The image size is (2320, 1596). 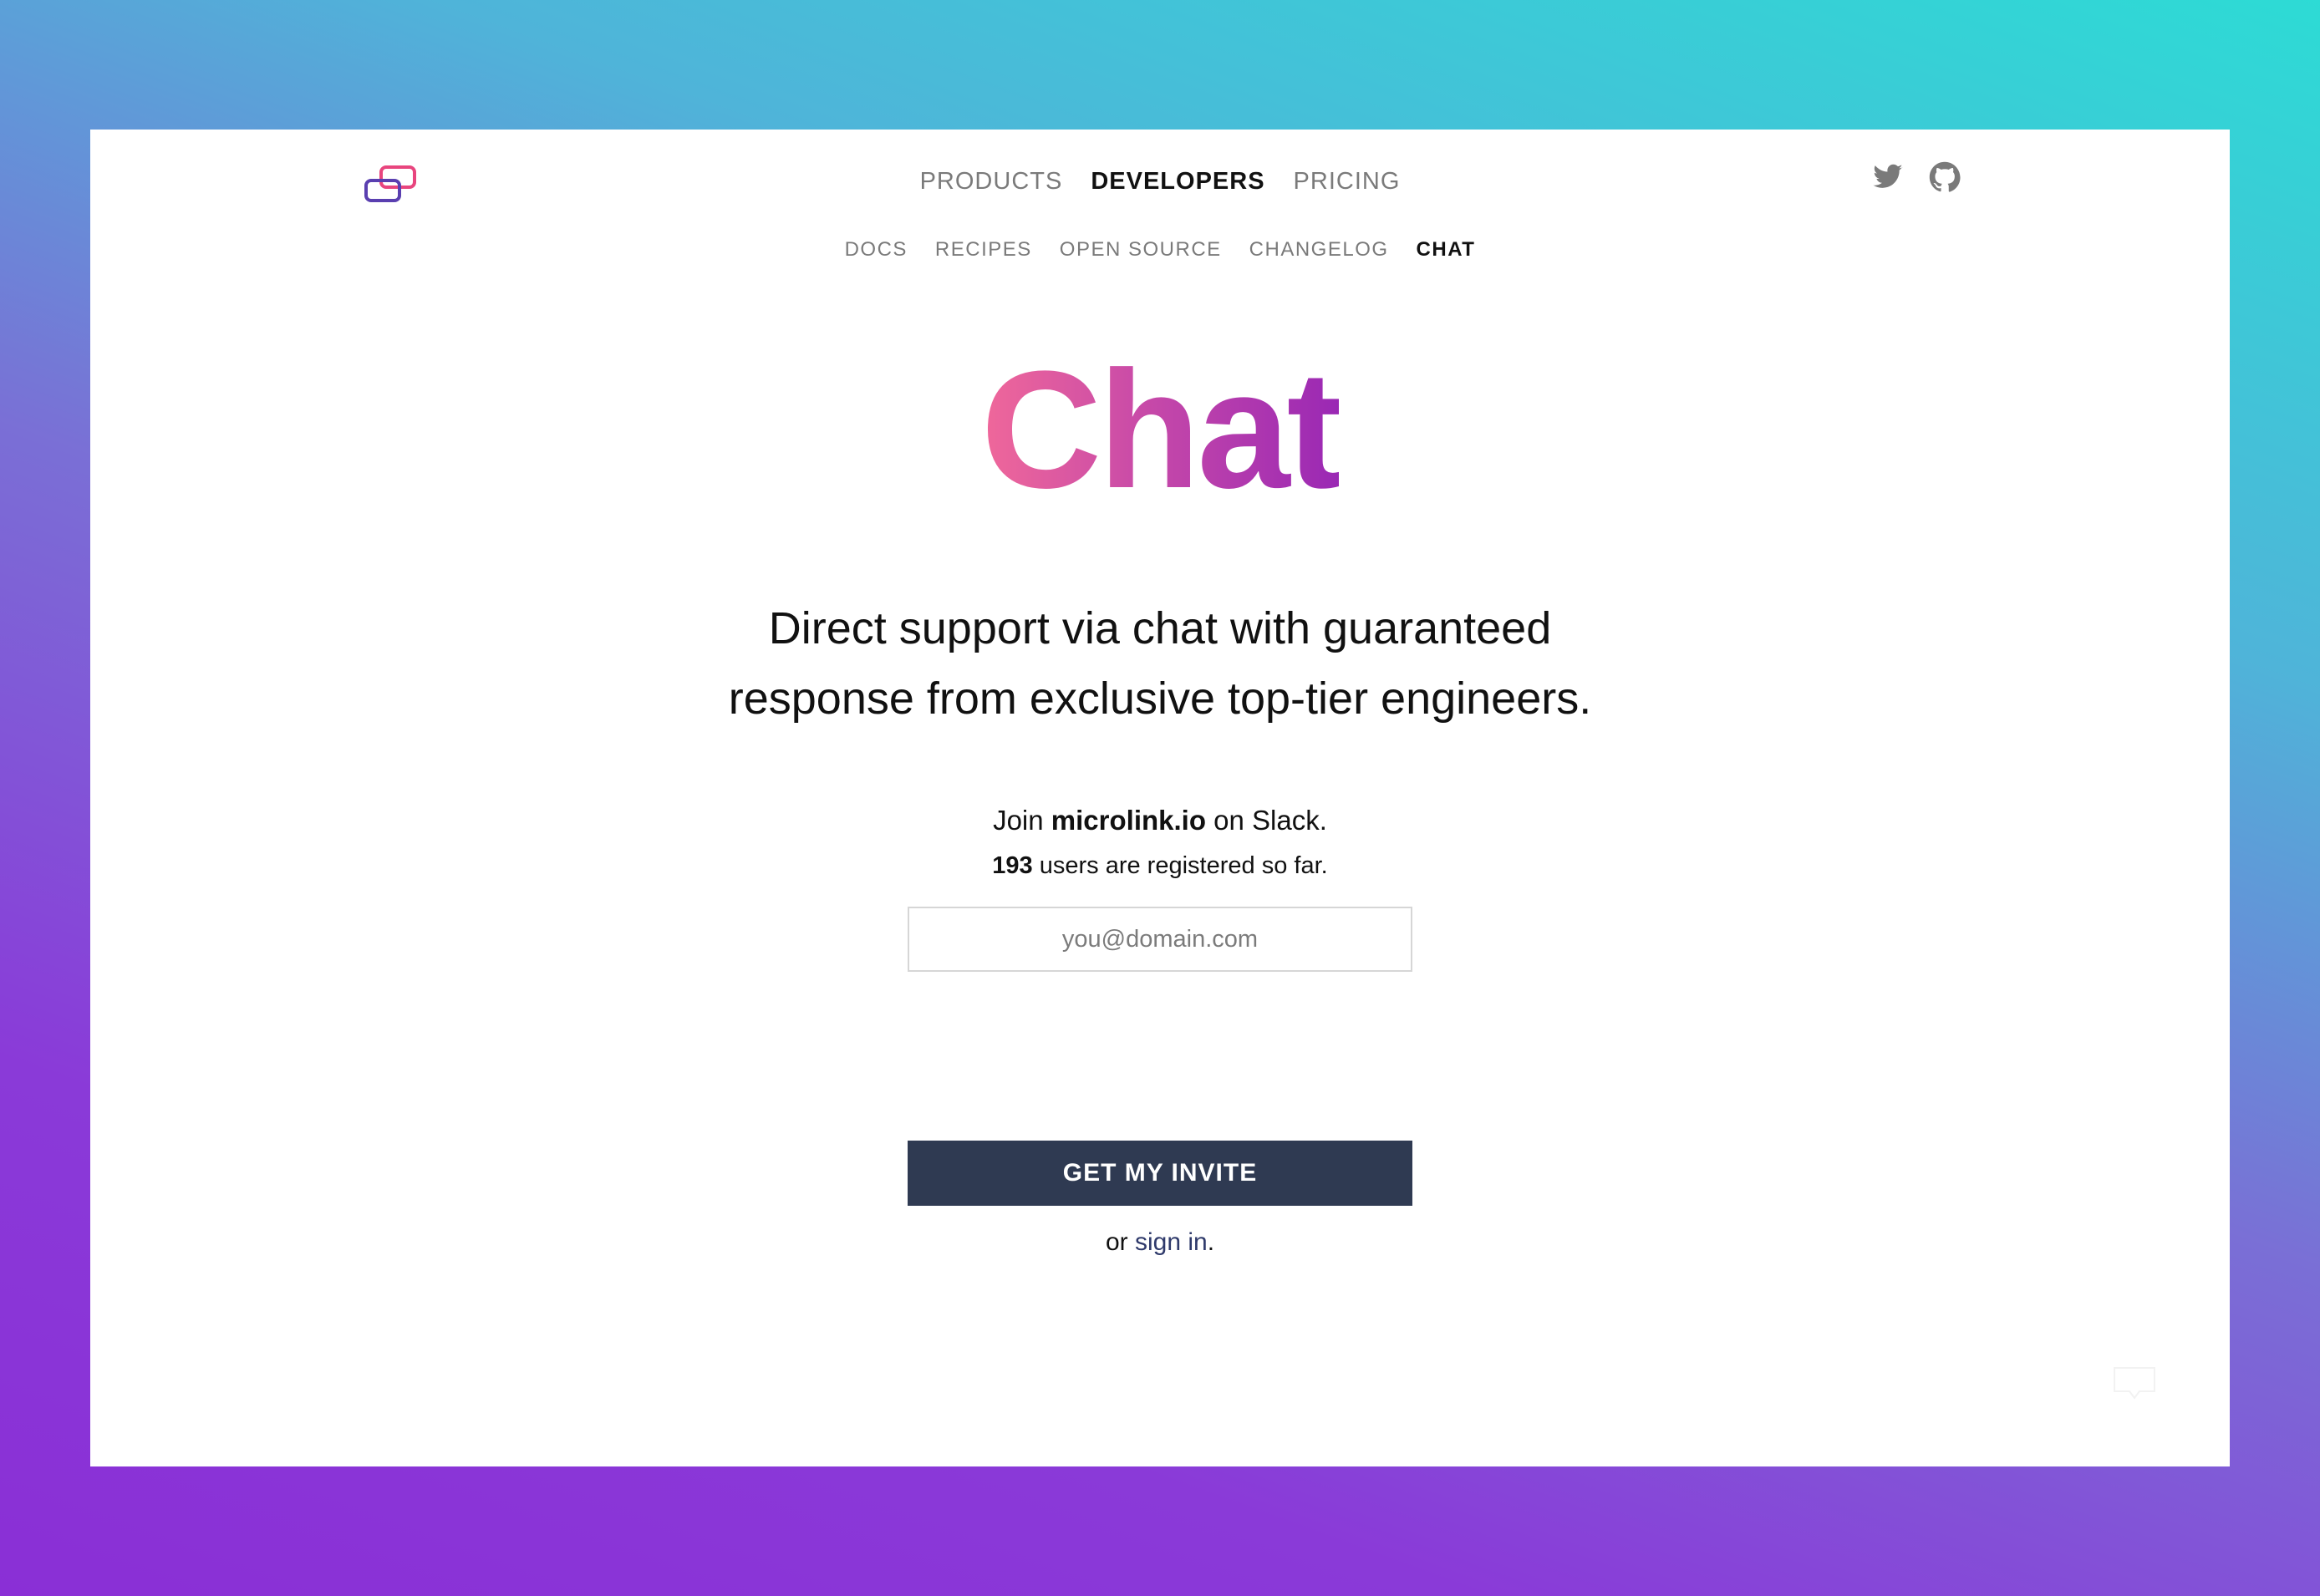 I want to click on workspace-name: microlink.io, so click(x=1128, y=820).